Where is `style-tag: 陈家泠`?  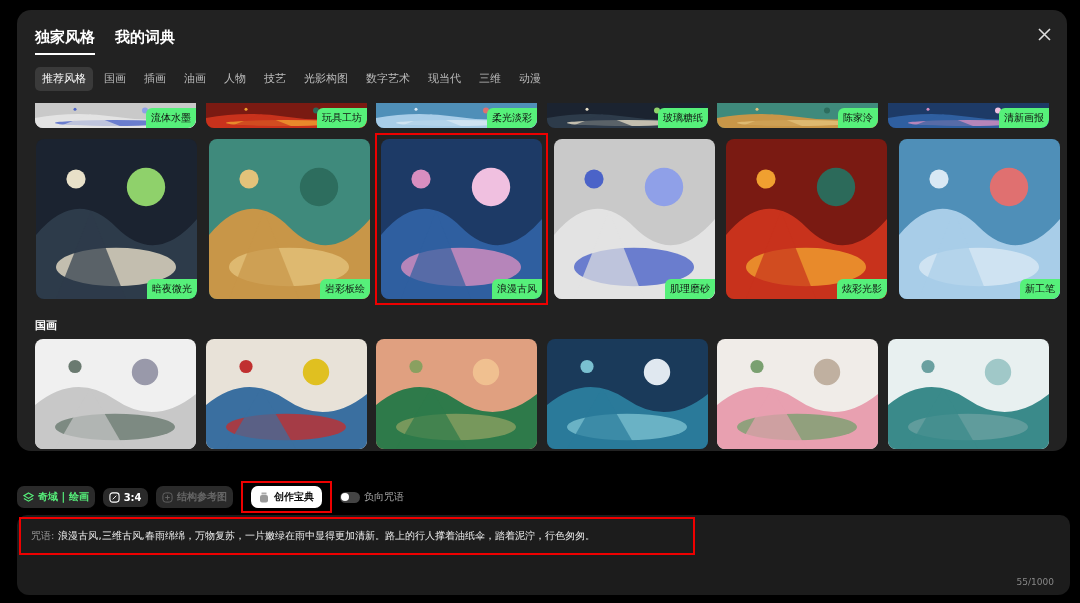 style-tag: 陈家泠 is located at coordinates (858, 118).